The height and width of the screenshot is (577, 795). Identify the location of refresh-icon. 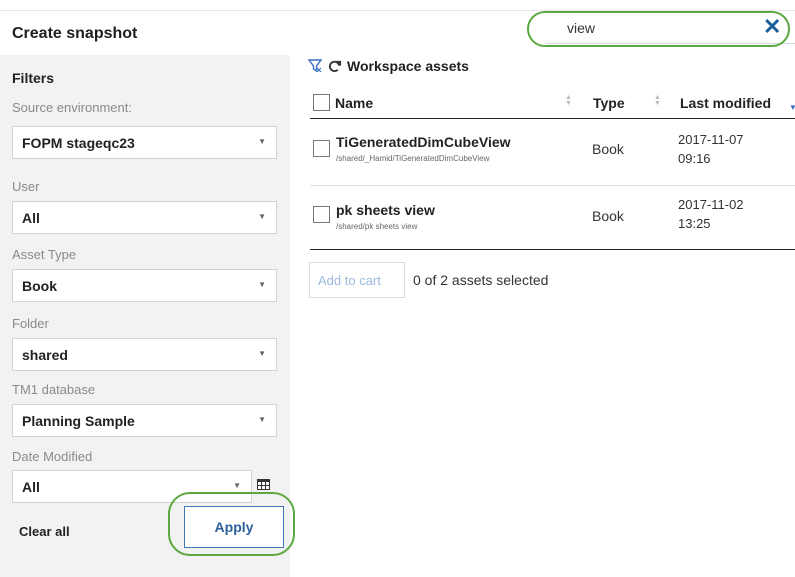
(334, 66).